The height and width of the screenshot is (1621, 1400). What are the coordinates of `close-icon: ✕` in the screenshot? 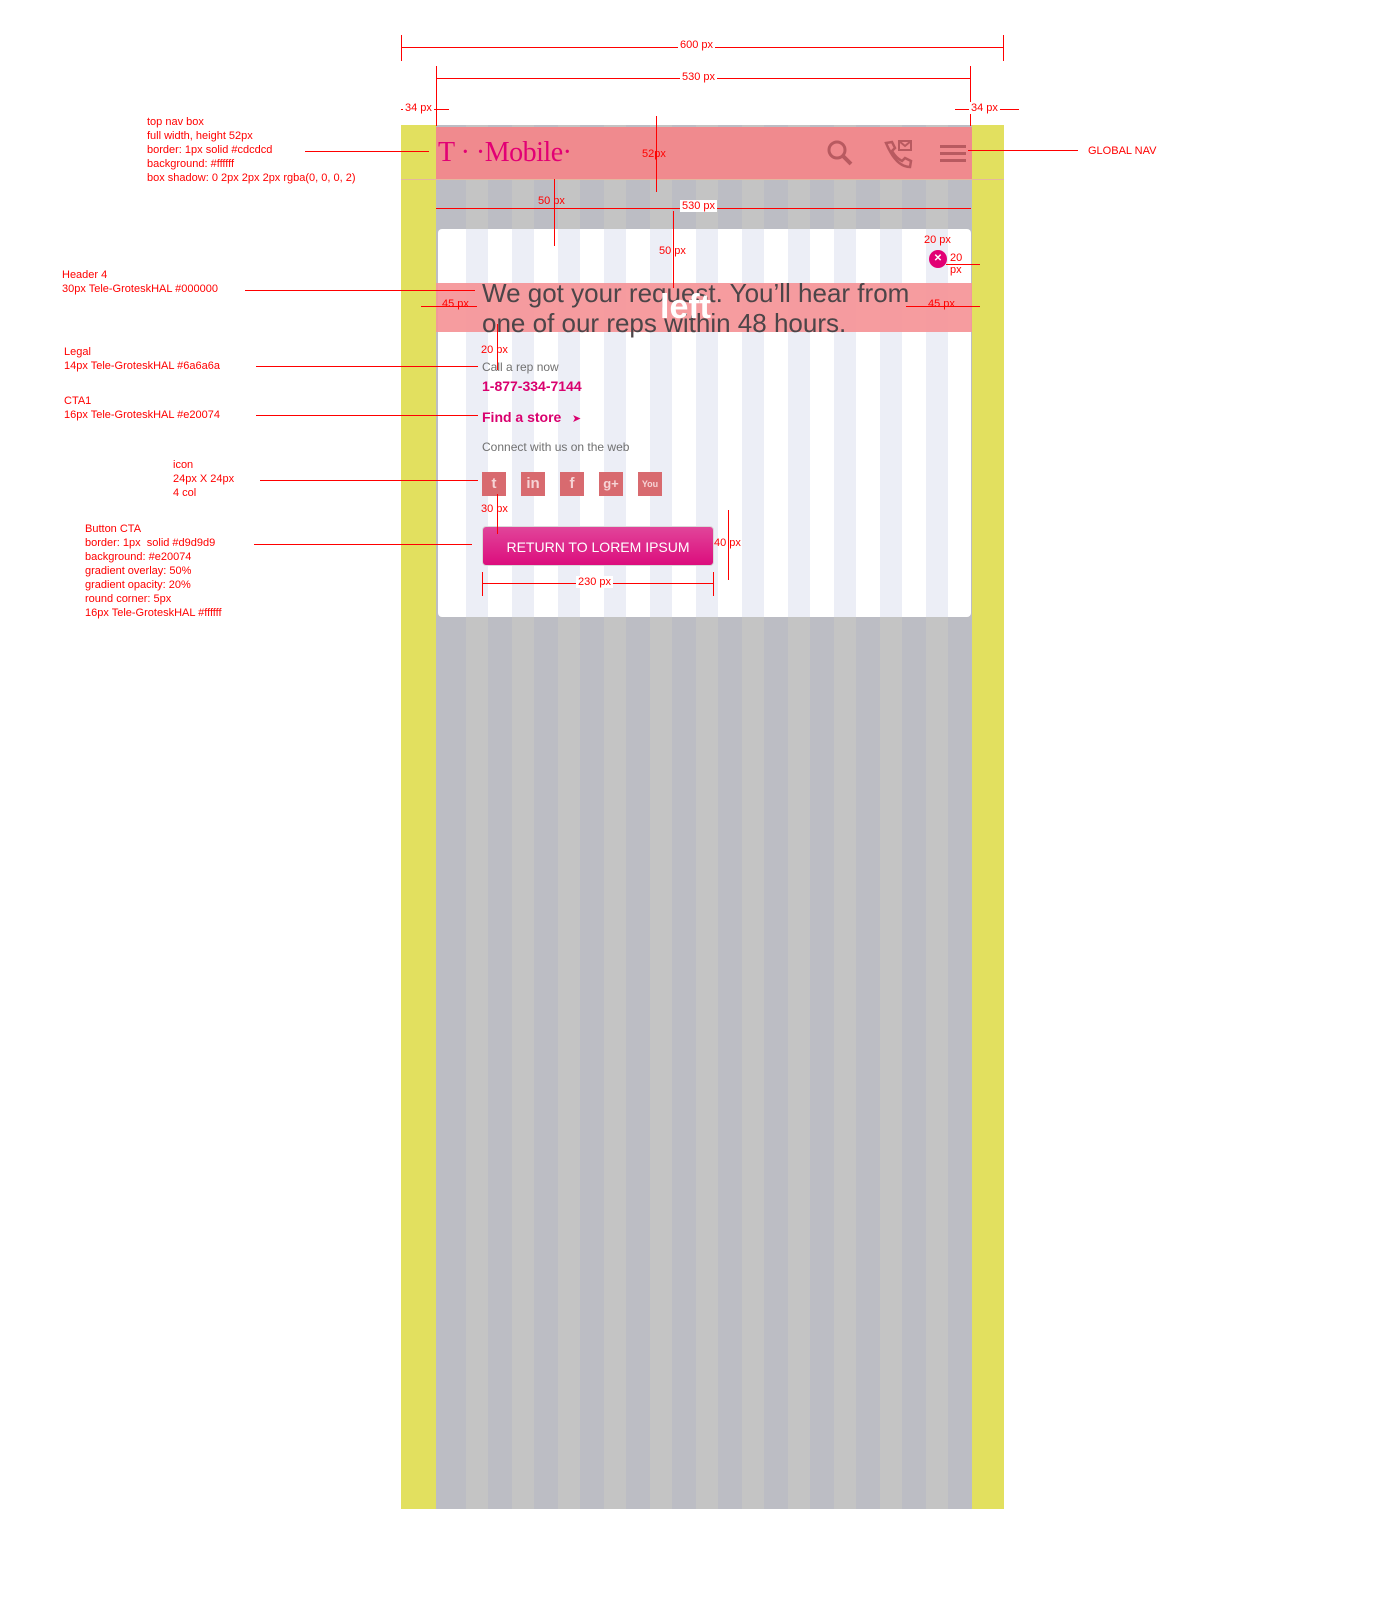 It's located at (938, 259).